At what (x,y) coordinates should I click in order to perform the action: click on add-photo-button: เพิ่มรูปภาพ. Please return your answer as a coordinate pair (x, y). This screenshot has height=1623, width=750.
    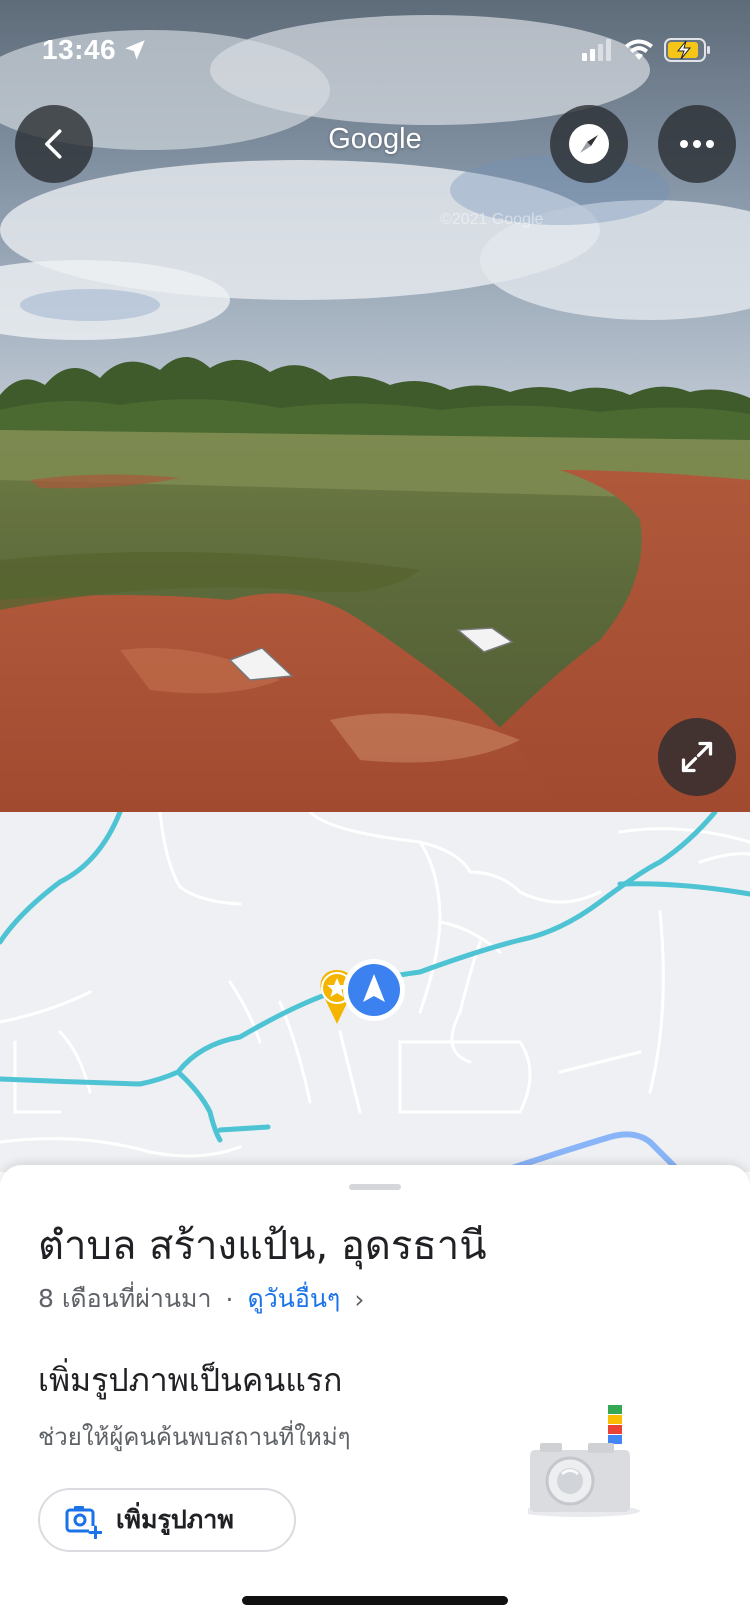
    Looking at the image, I should click on (167, 1520).